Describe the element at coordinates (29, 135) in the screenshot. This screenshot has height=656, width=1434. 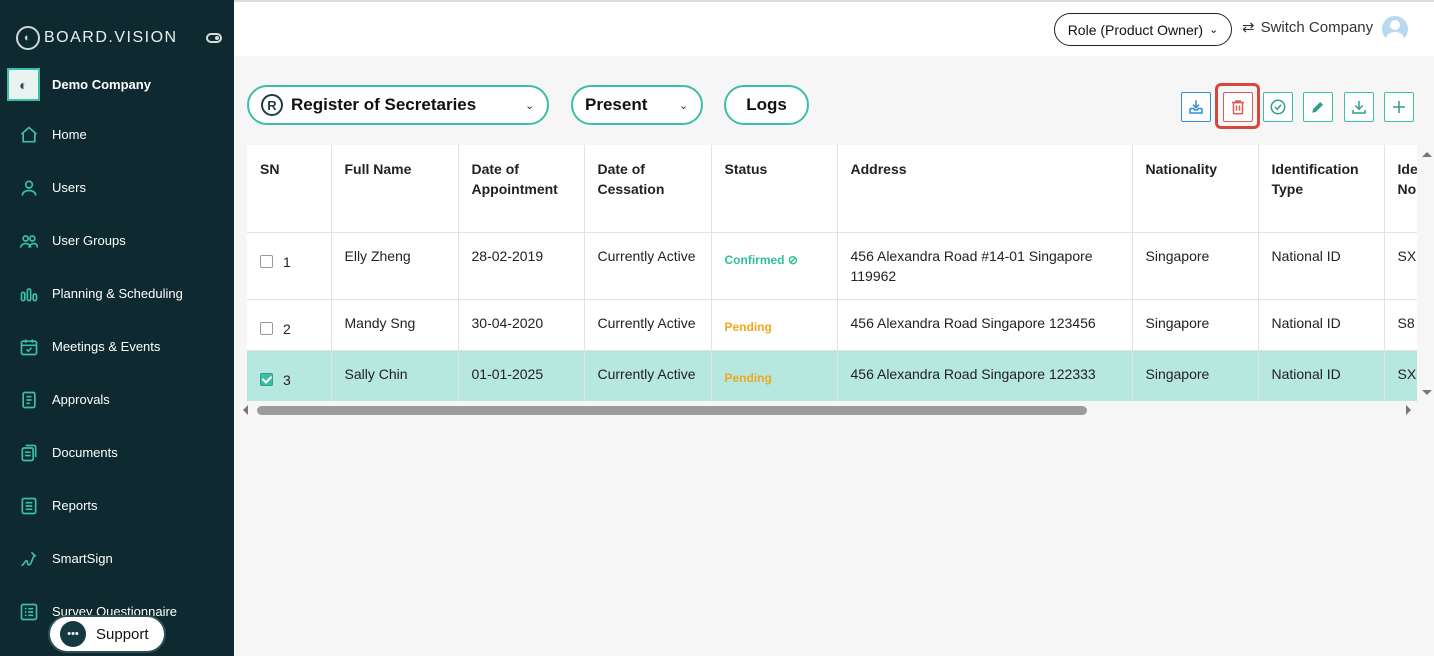
I see `home-icon` at that location.